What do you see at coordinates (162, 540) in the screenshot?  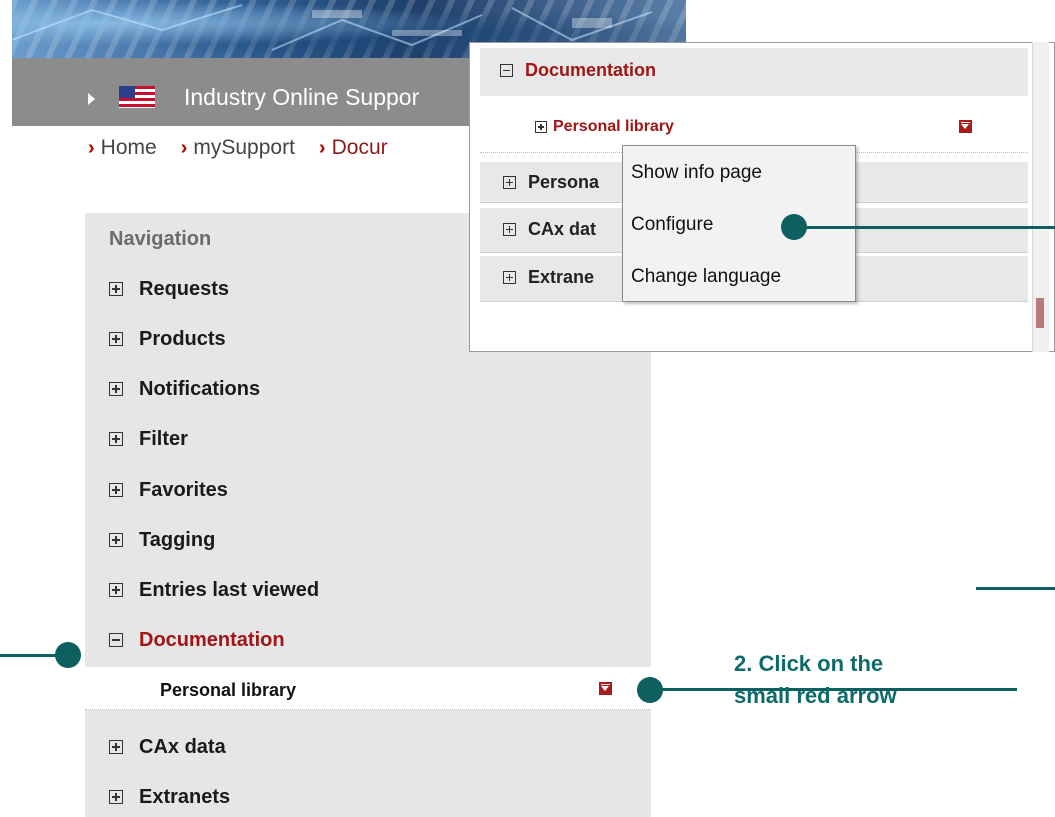 I see `nav-item-tagging: Tagging` at bounding box center [162, 540].